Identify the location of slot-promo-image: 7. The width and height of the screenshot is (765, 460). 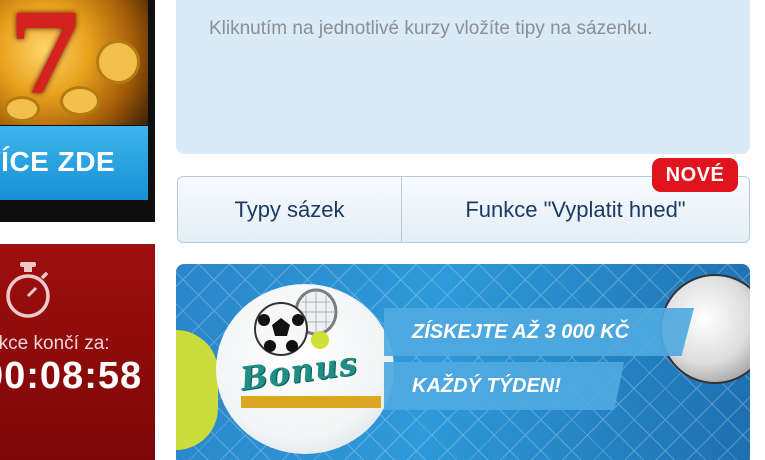
(74, 62).